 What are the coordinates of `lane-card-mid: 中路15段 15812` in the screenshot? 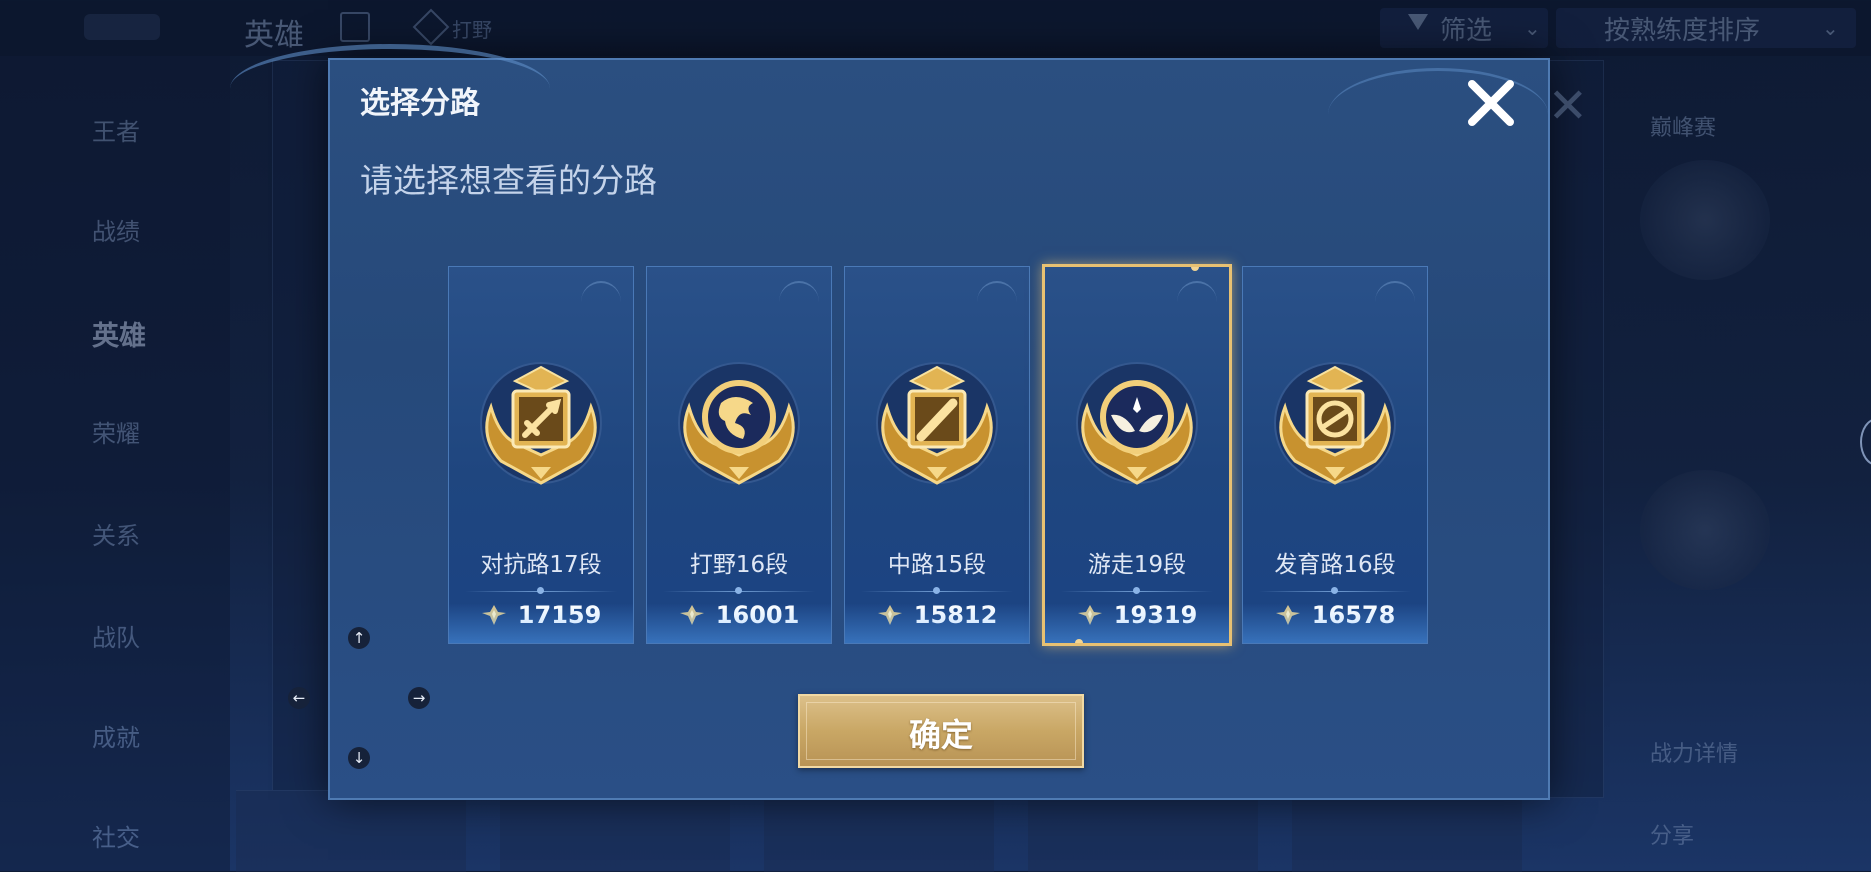 It's located at (937, 455).